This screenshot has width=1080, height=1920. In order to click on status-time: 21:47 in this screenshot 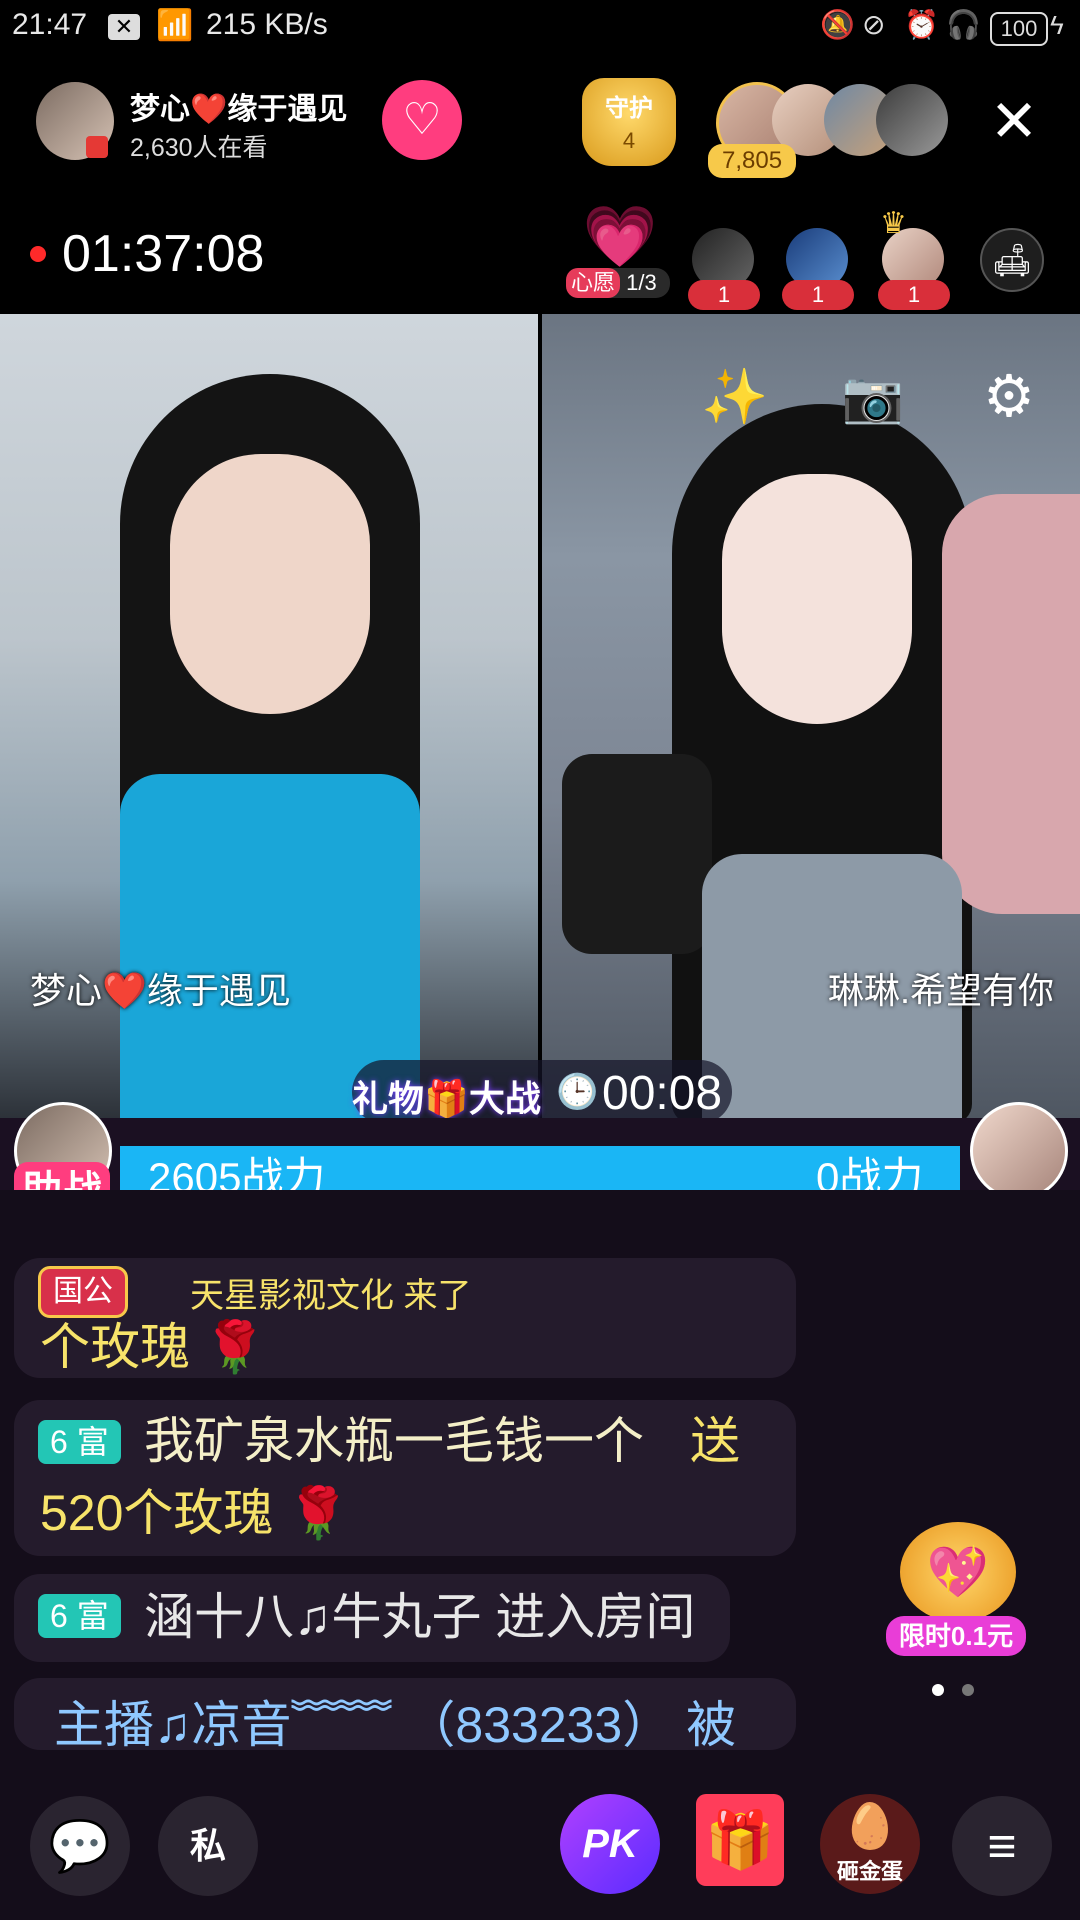, I will do `click(50, 24)`.